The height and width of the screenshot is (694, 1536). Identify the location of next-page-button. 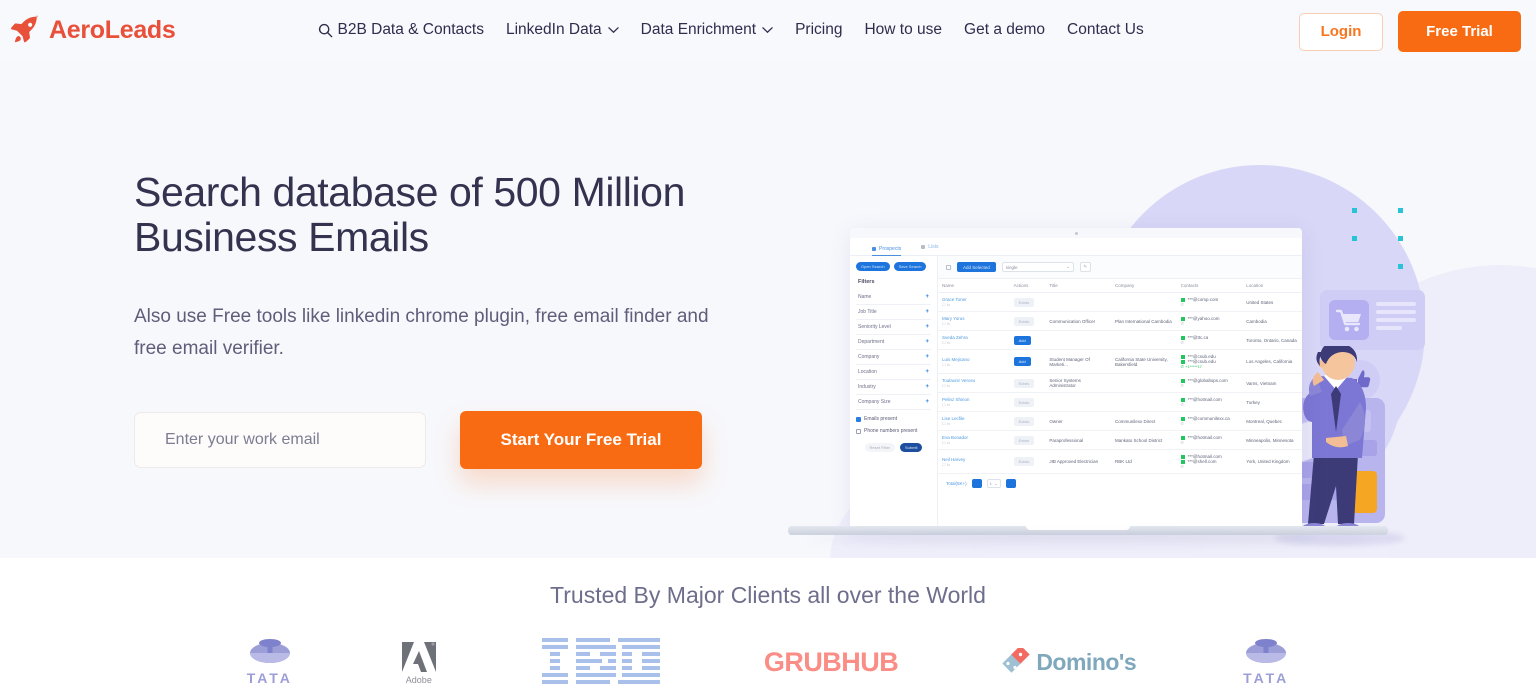
(1010, 483).